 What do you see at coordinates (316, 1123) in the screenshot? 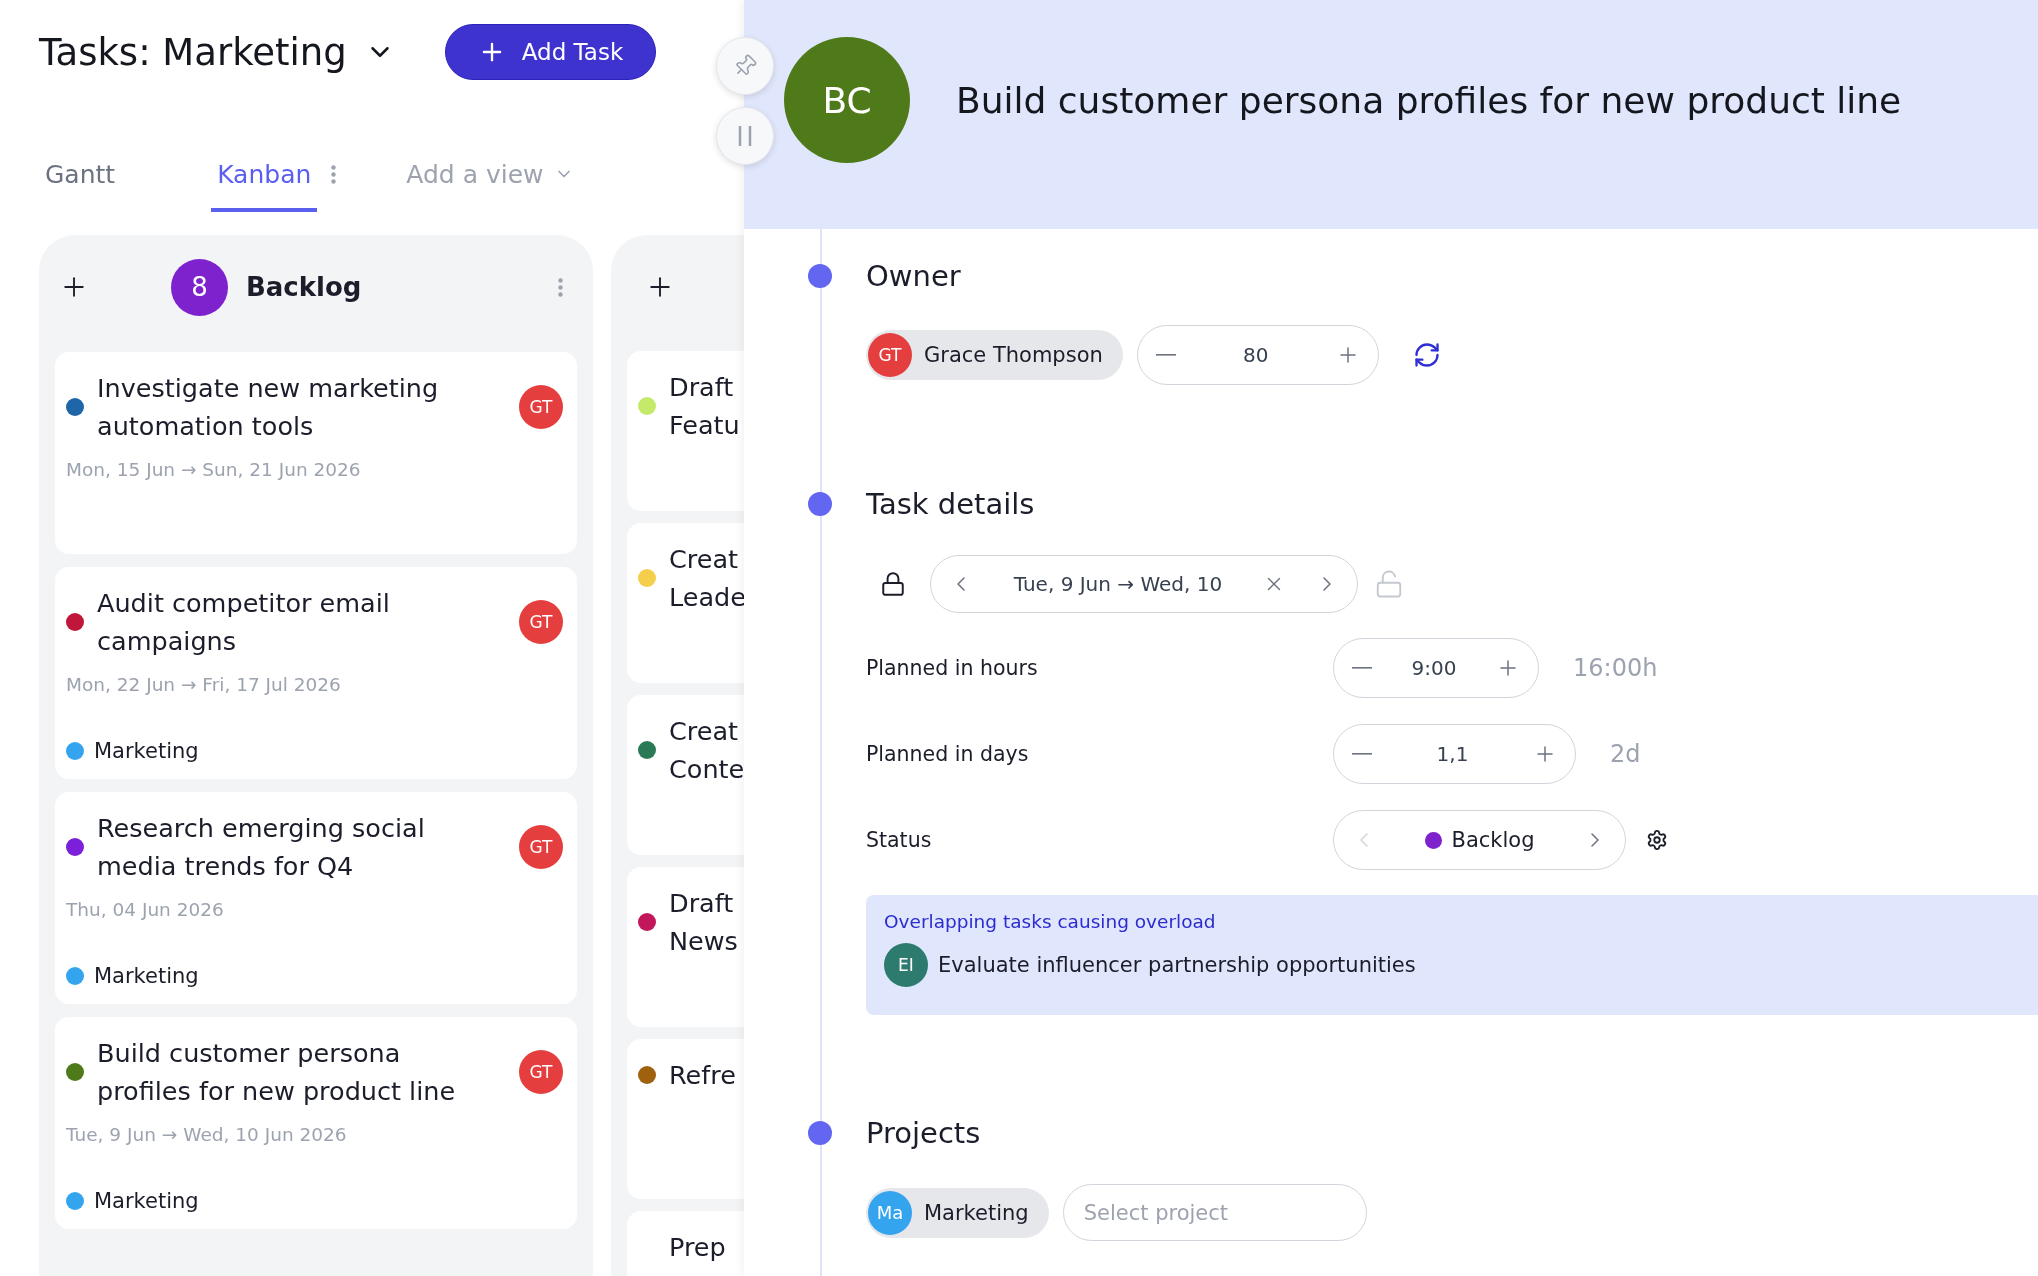
I see `task-card: Build customer persona profiles for new product line GT Tue, 9 Jun → Wed, 10 Jun 2026 Marketing` at bounding box center [316, 1123].